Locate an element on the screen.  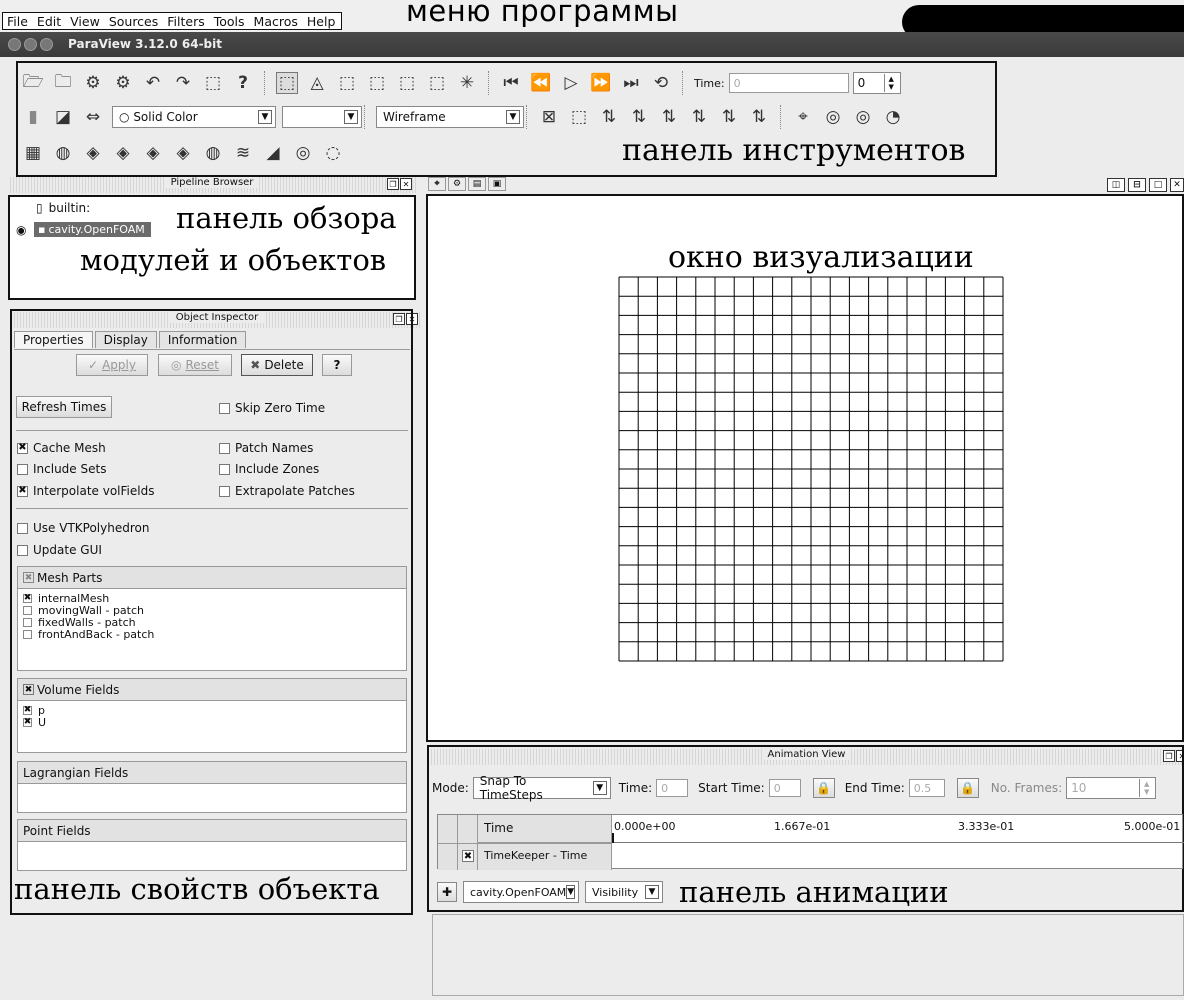
select-cells-icon: ◬ is located at coordinates (317, 83).